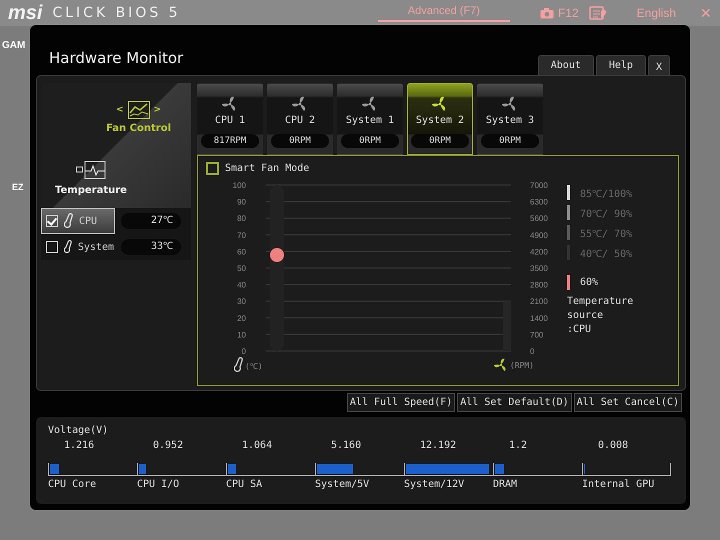 This screenshot has width=720, height=540. I want to click on checkbox-label: Smart Fan Mode, so click(267, 168).